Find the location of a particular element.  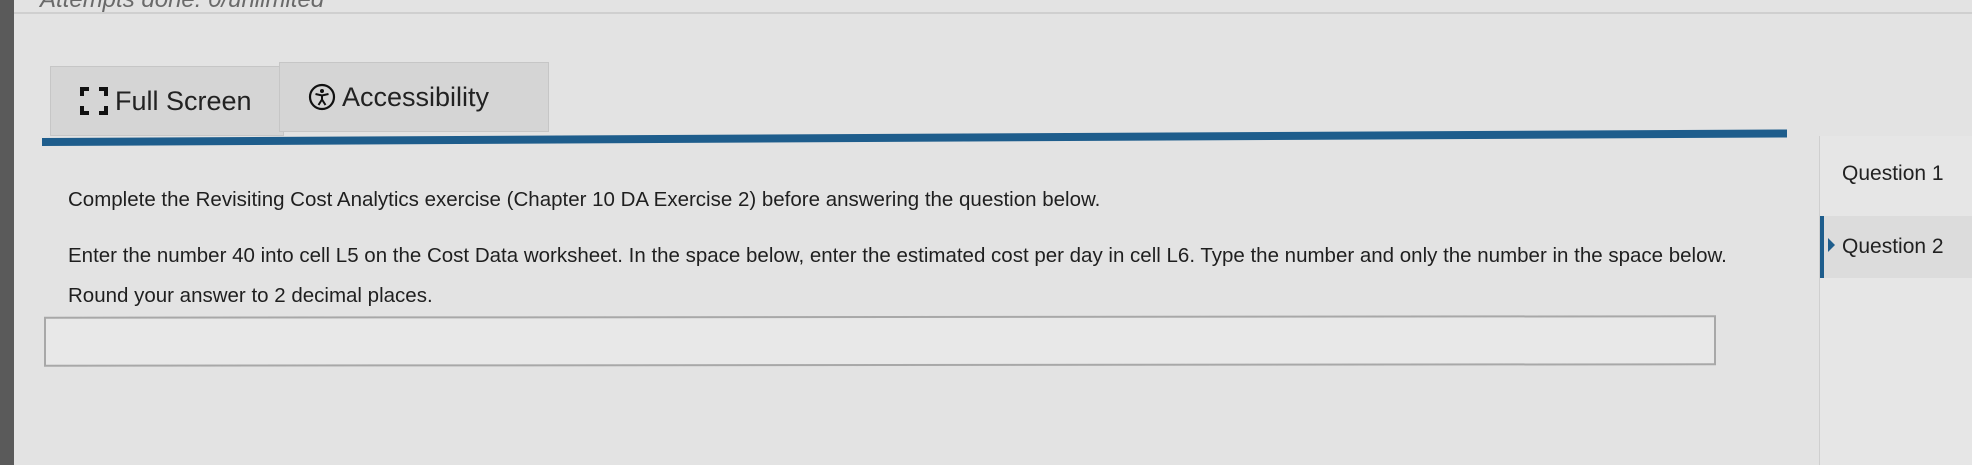

question-navigation: Question 1 Question 2 is located at coordinates (1895, 300).